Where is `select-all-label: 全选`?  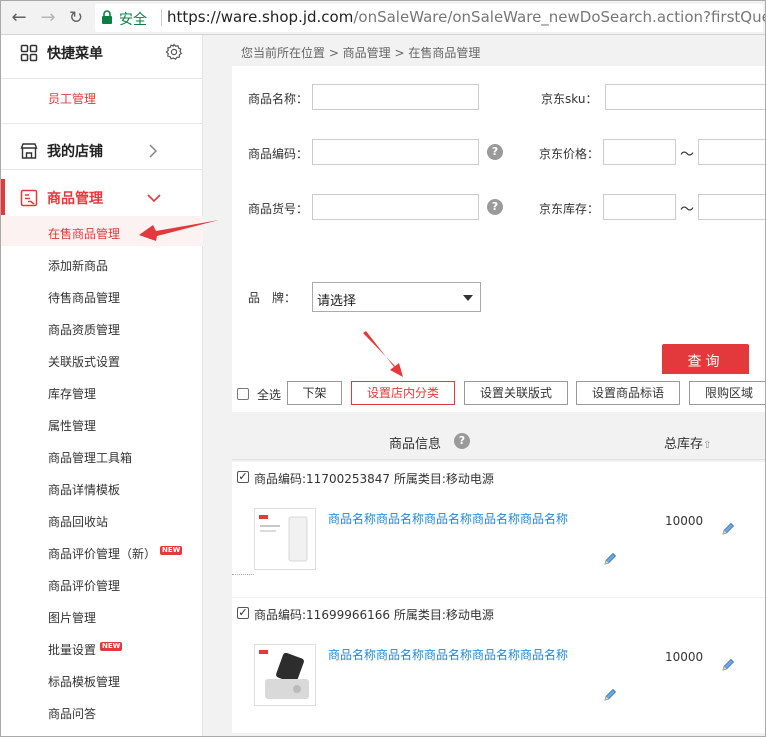
select-all-label: 全选 is located at coordinates (269, 395).